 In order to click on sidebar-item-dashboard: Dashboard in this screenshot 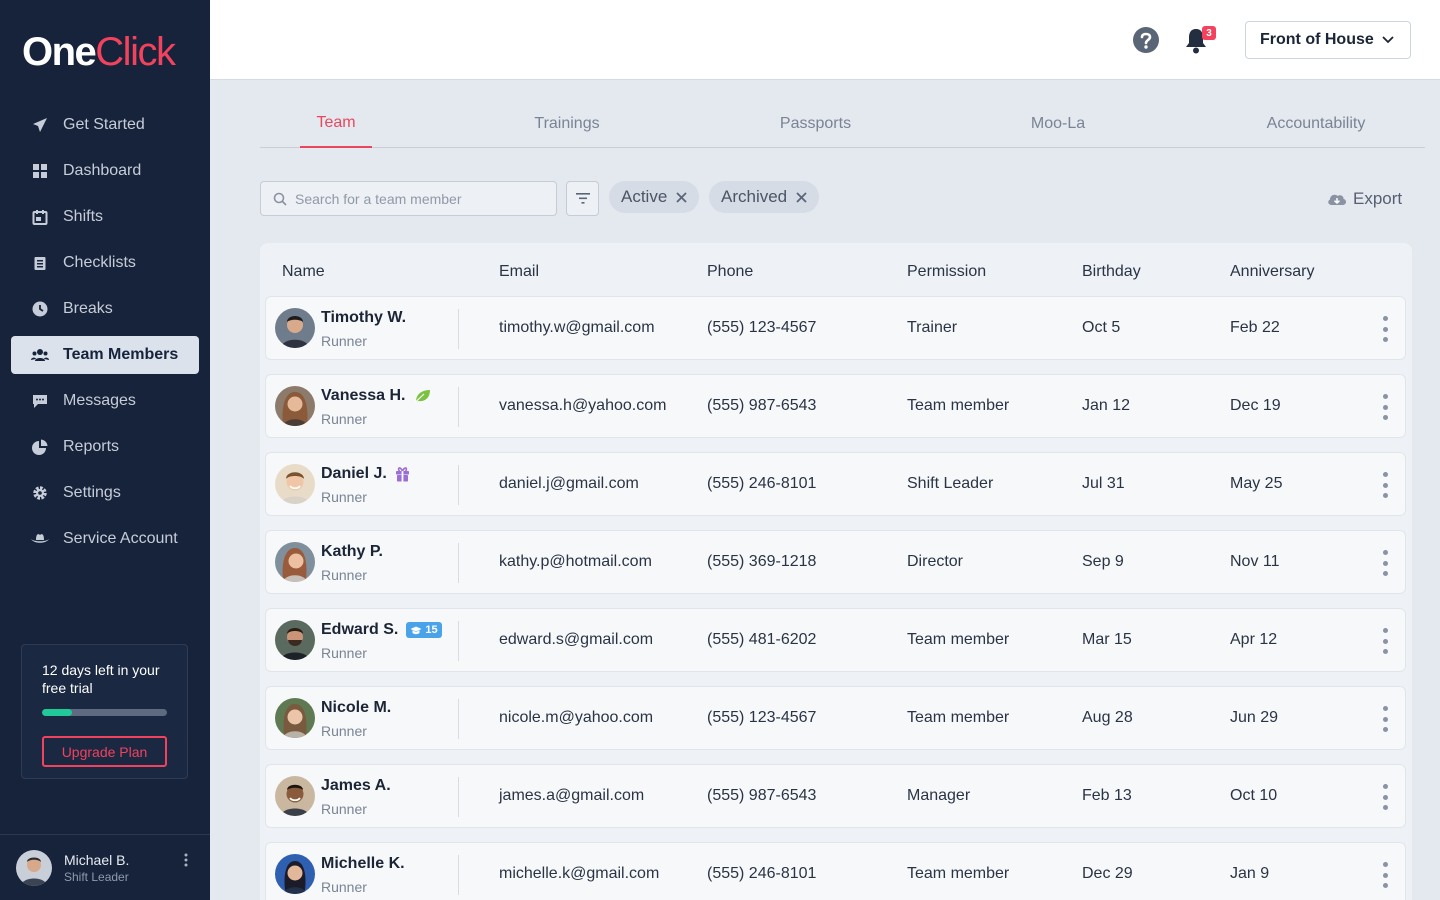, I will do `click(105, 171)`.